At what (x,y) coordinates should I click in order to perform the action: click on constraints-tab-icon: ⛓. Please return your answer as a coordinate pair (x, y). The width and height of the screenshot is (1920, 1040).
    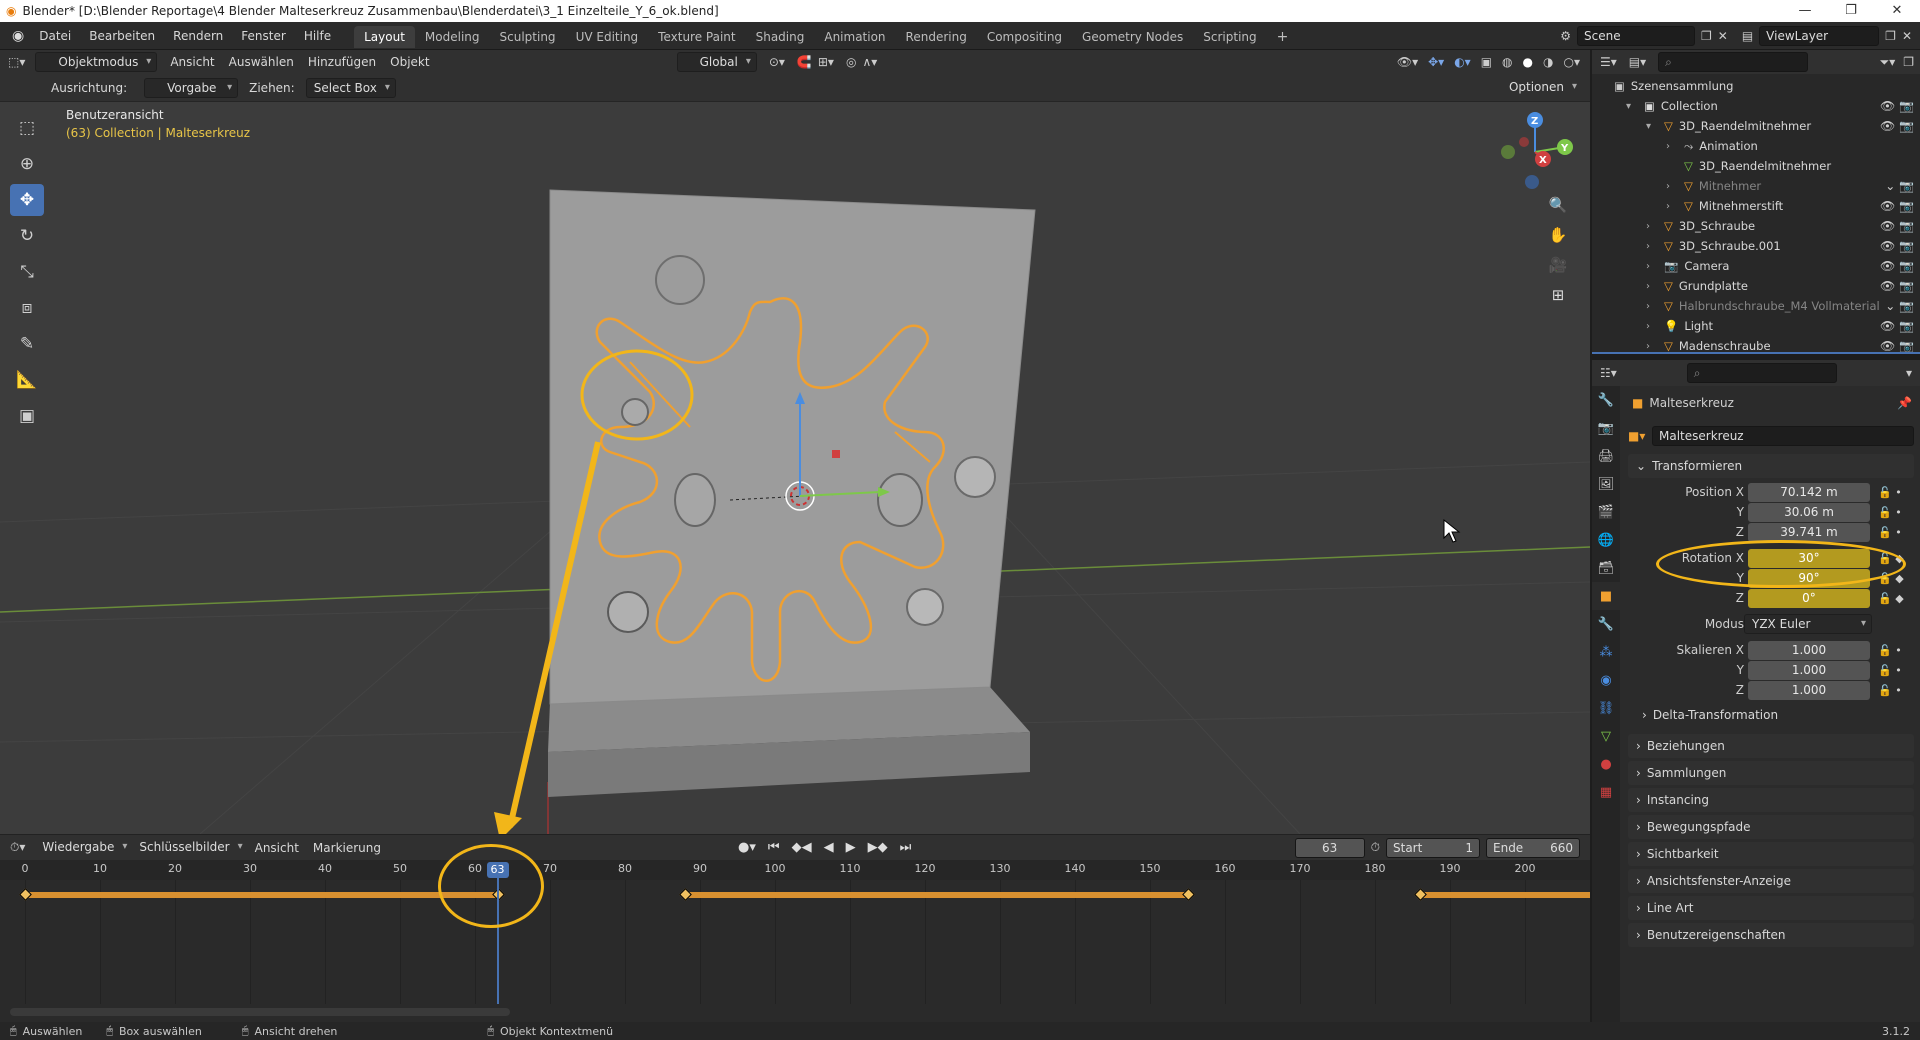
    Looking at the image, I should click on (1606, 708).